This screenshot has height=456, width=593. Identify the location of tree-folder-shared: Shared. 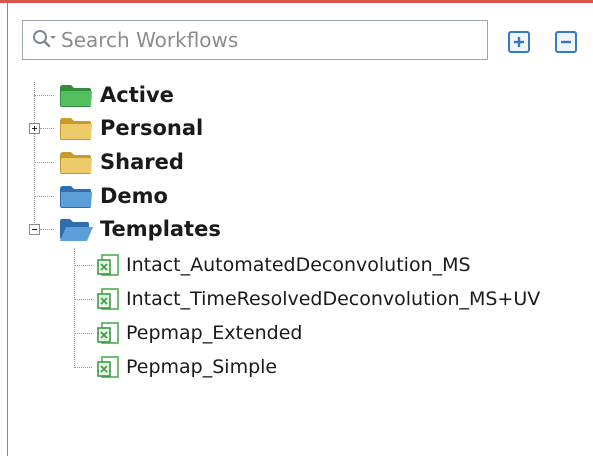
(121, 162).